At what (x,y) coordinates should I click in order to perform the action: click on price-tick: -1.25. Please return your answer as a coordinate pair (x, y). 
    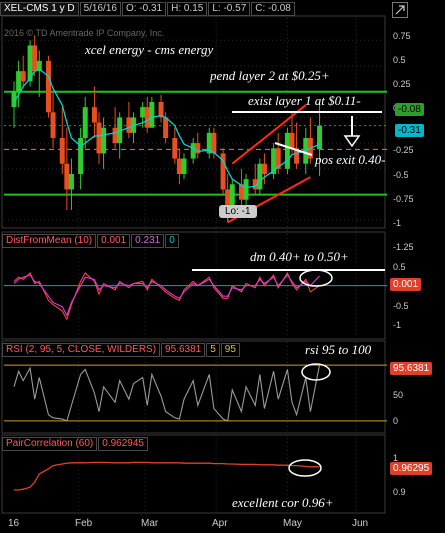
    Looking at the image, I should click on (403, 247).